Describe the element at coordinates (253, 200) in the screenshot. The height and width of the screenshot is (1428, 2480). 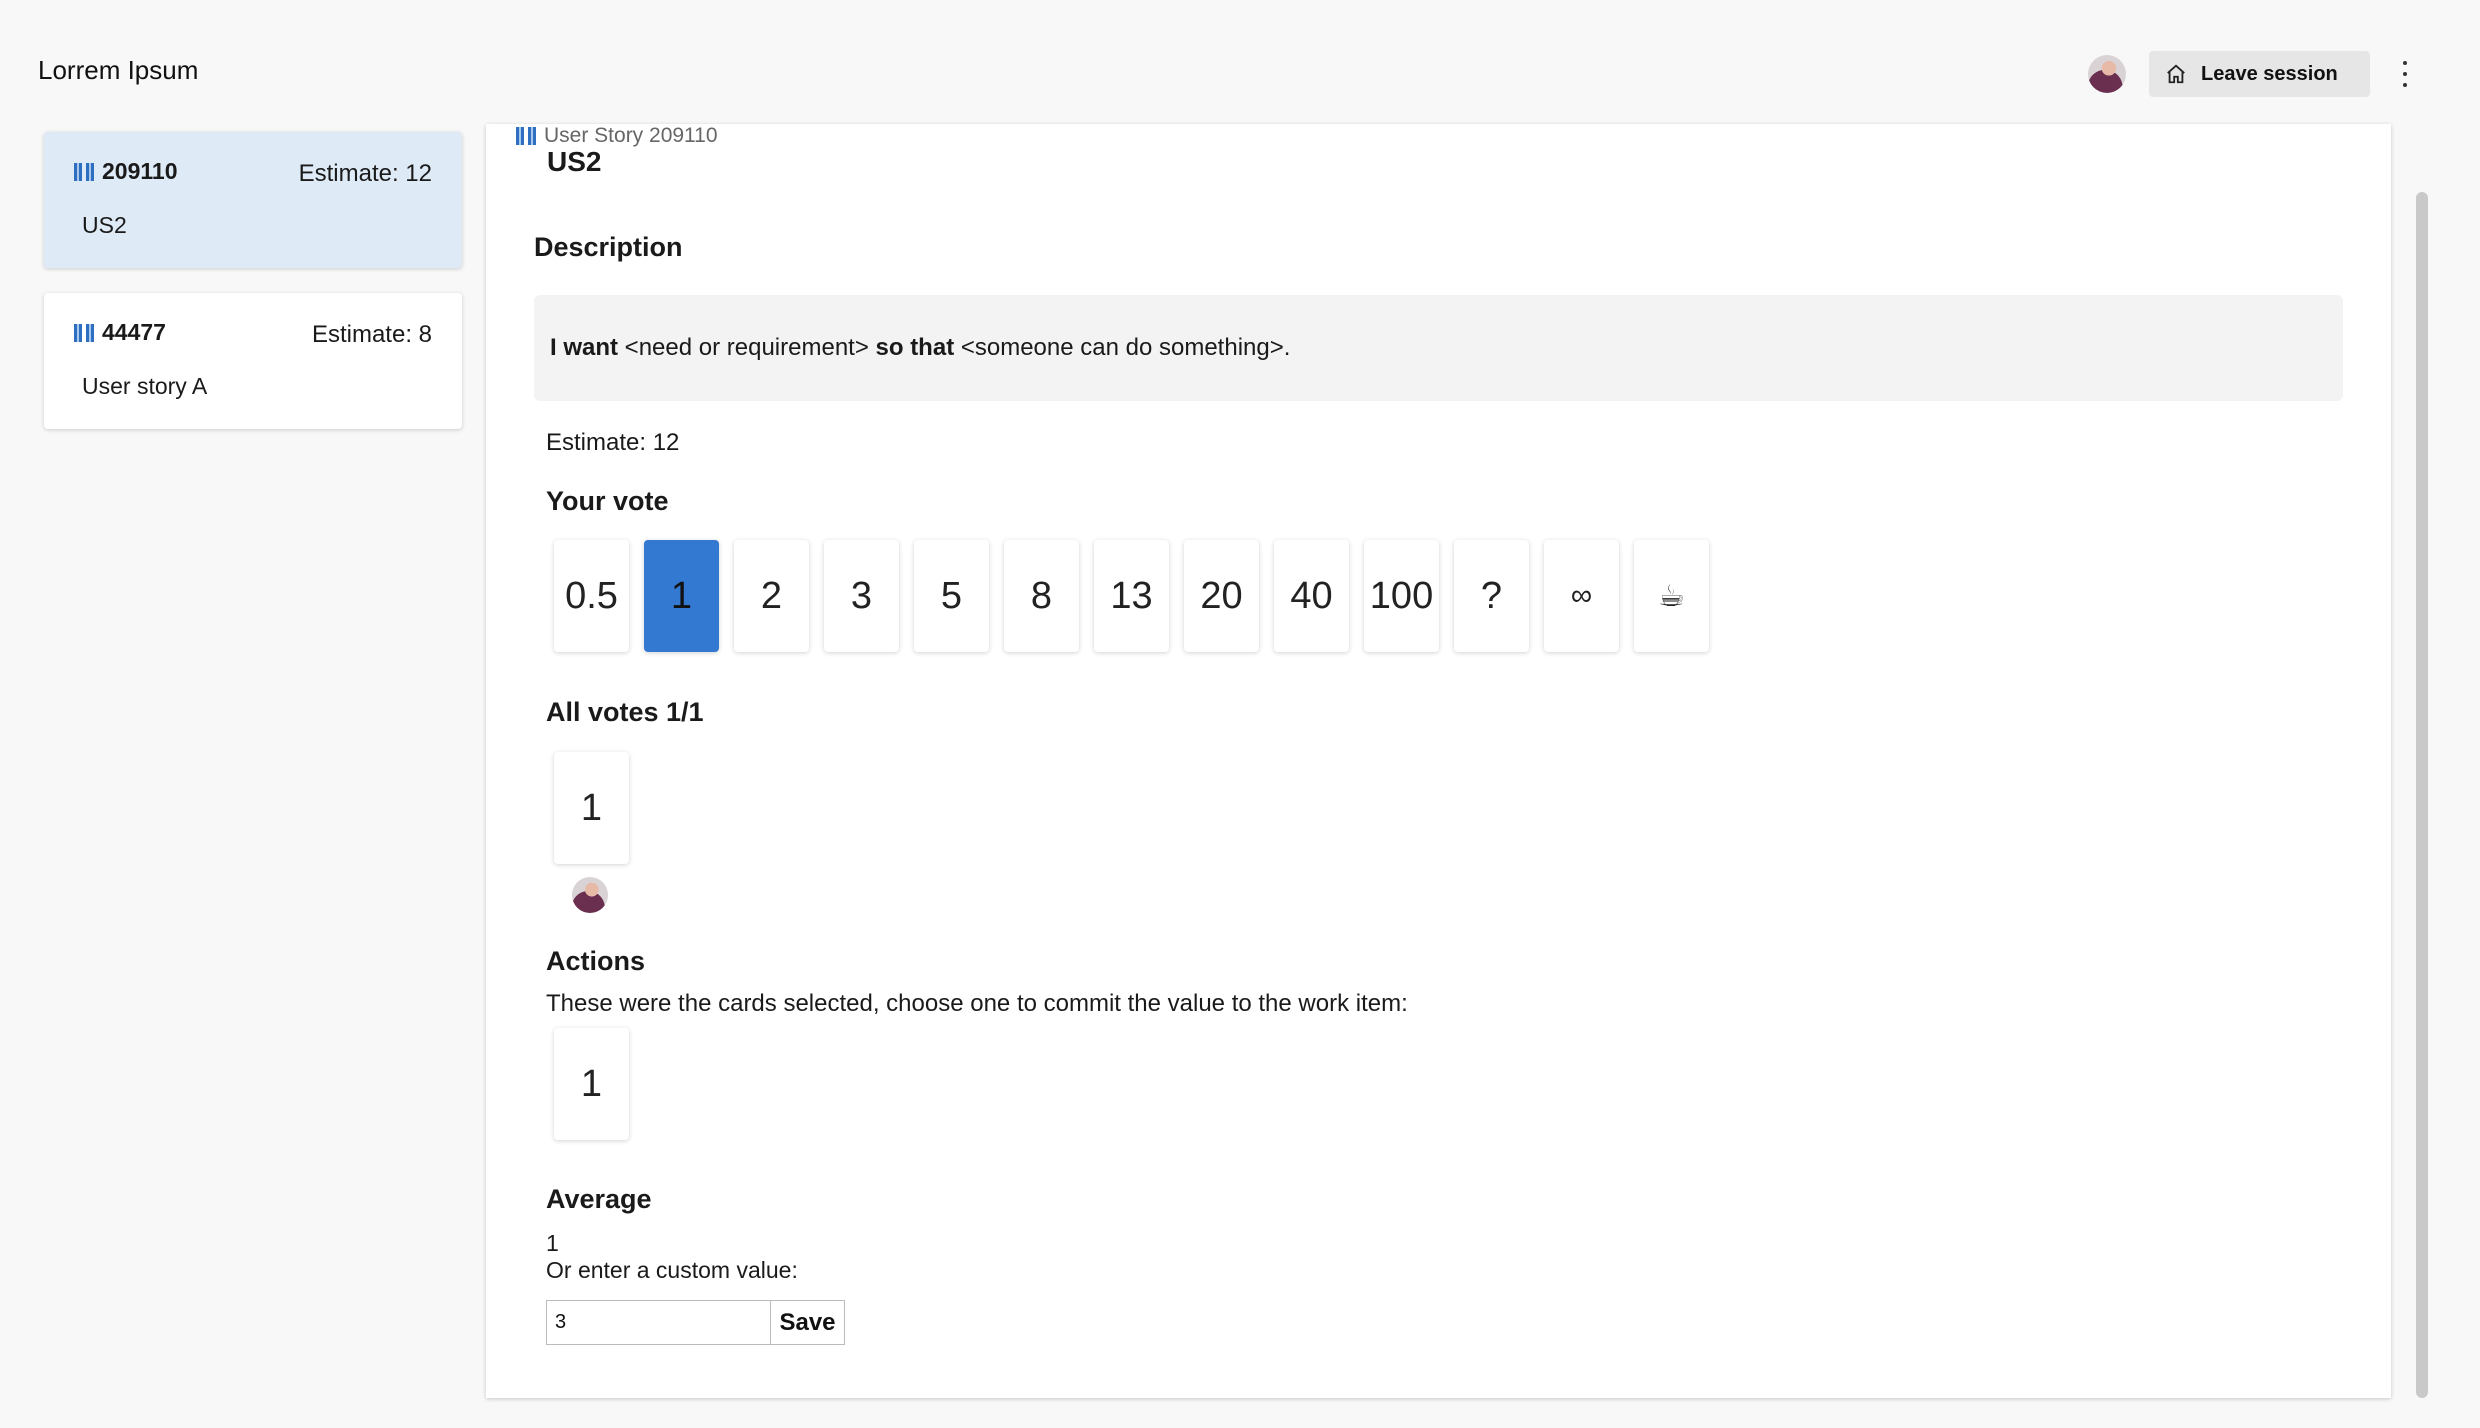
I see `story-card-209110: 209110 Estimate: 12 US2` at that location.